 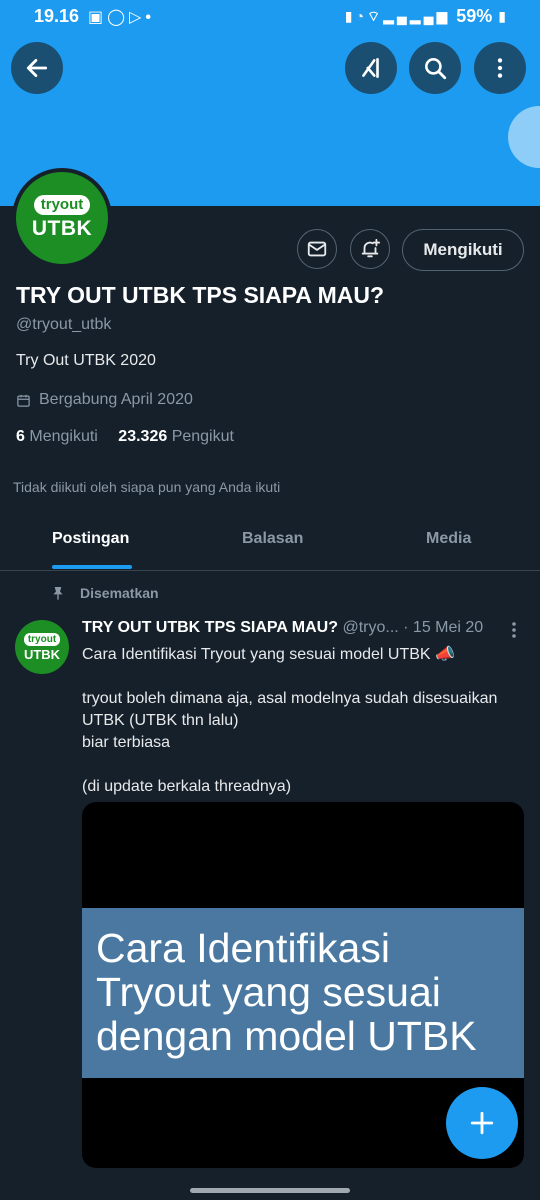 What do you see at coordinates (160, 720) in the screenshot?
I see `post-line: UTBK (UTBK thn lalu)` at bounding box center [160, 720].